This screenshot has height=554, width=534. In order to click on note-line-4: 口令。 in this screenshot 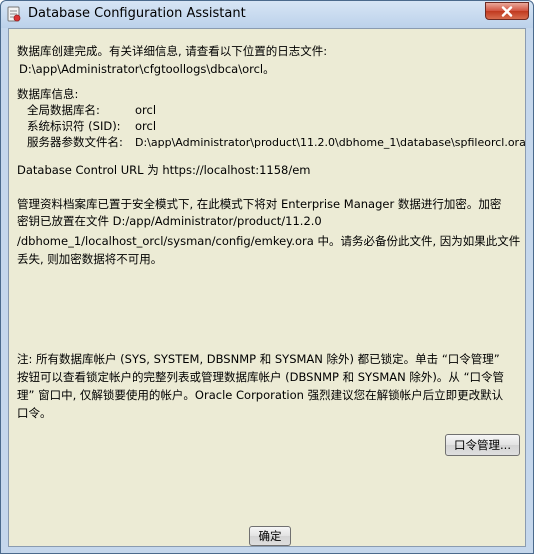, I will do `click(34, 413)`.